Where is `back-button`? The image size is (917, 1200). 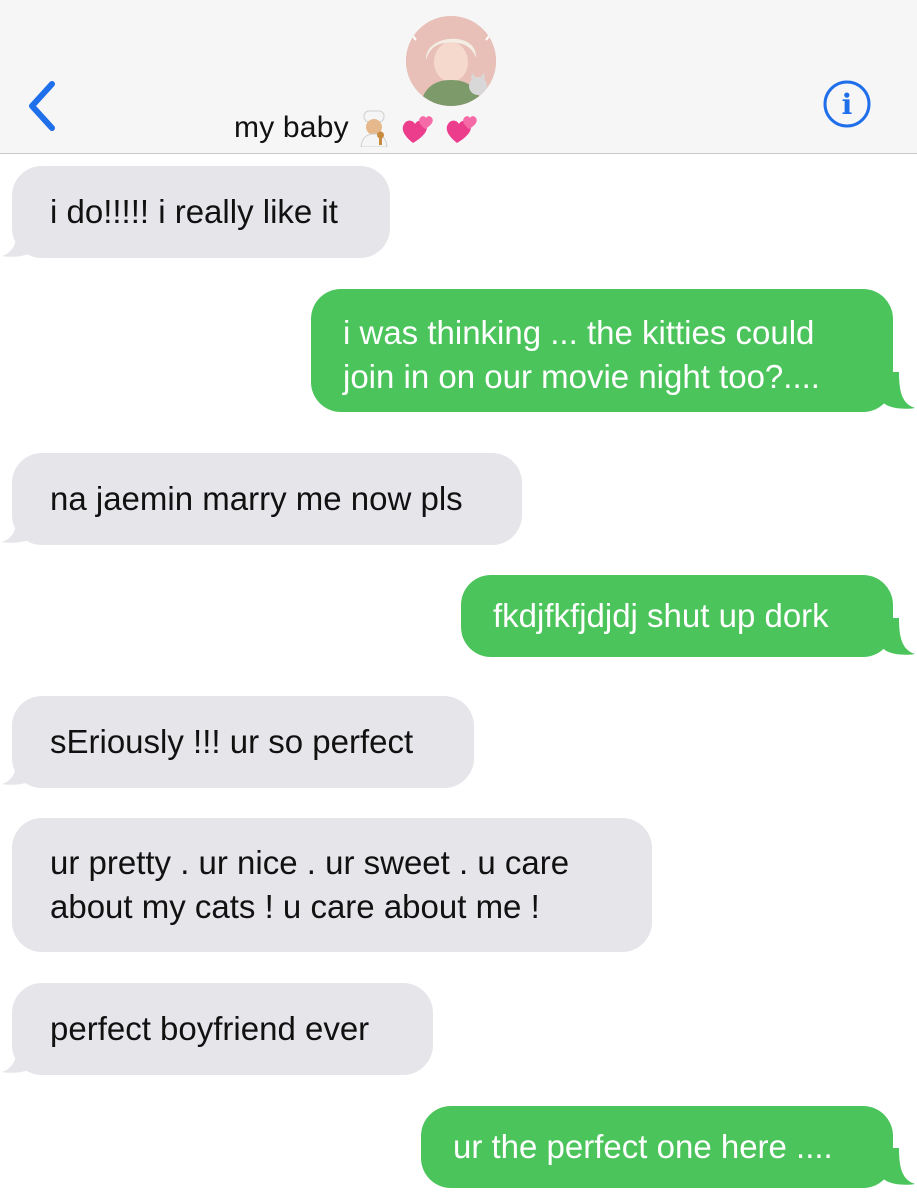
back-button is located at coordinates (44, 106).